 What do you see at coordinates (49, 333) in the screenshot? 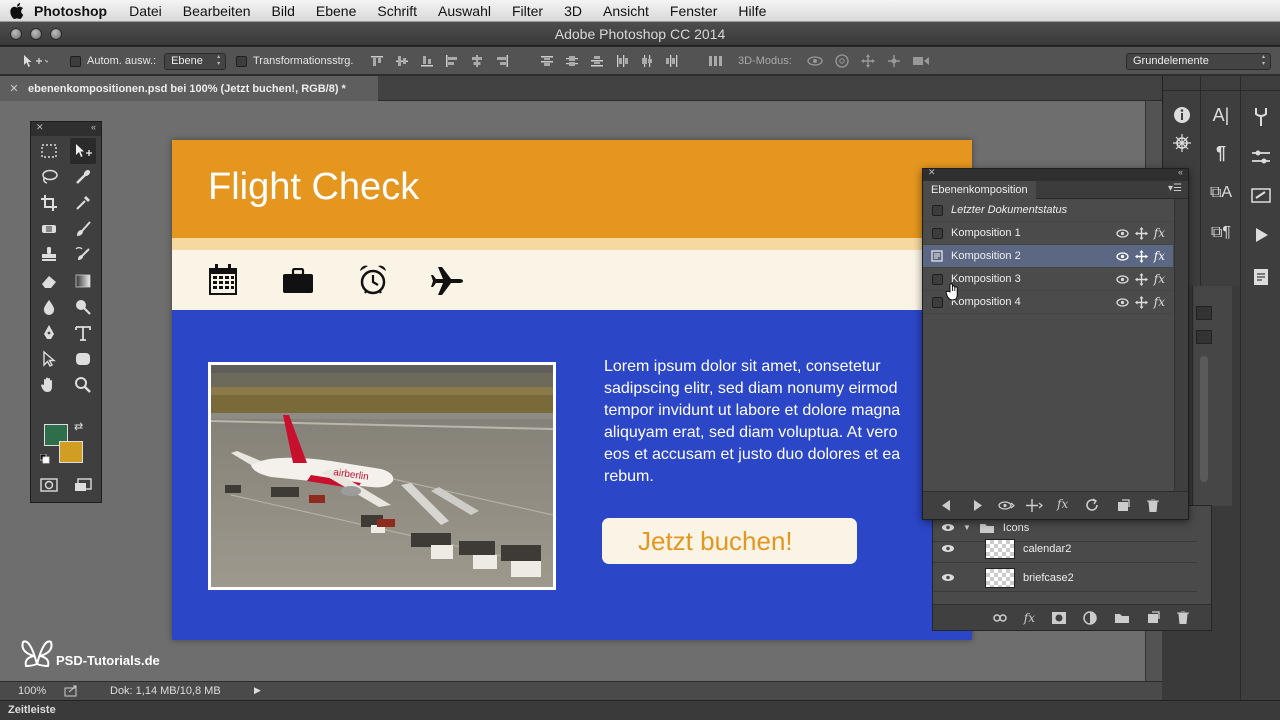
I see `pen-tool` at bounding box center [49, 333].